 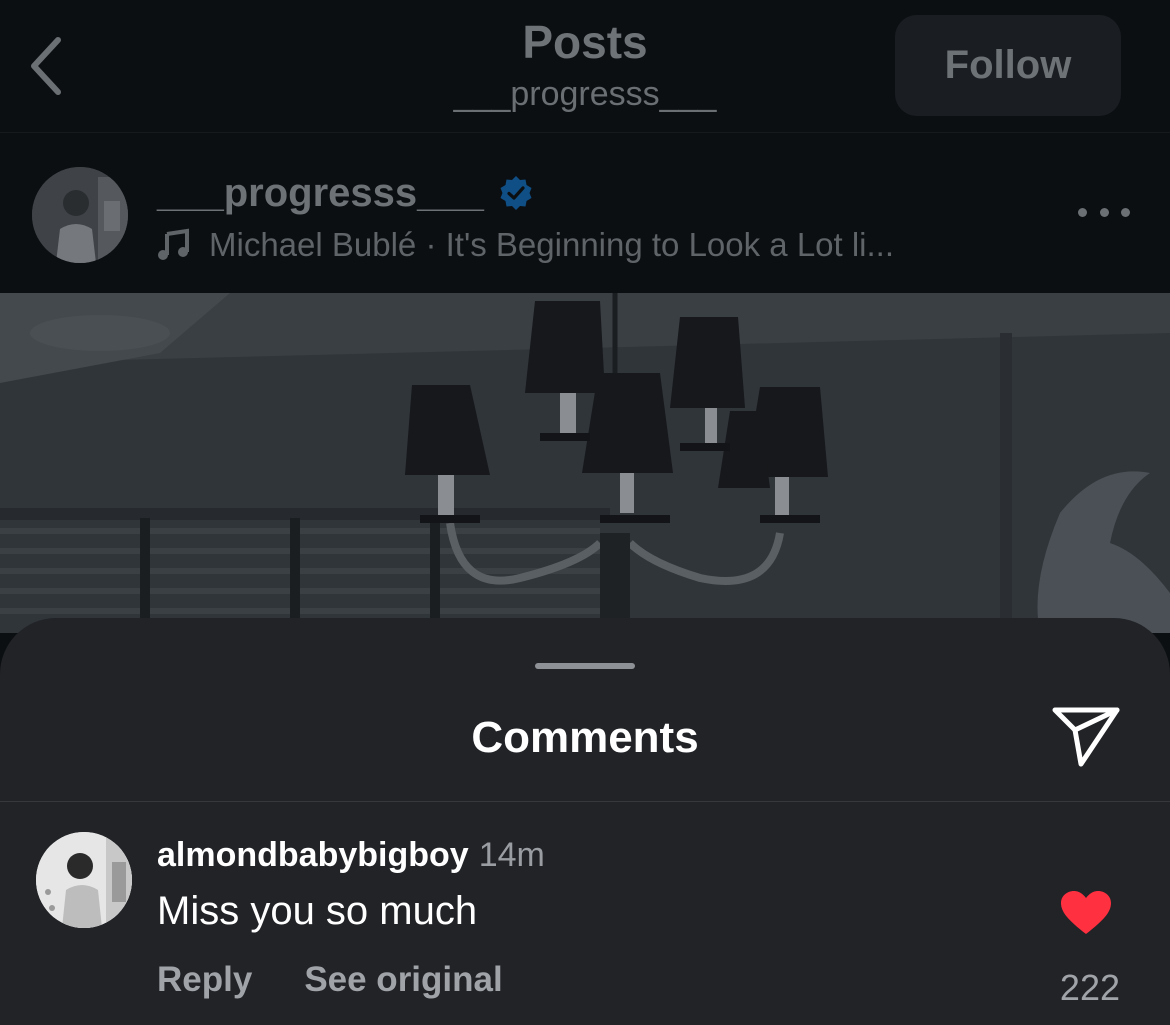 I want to click on share-button, so click(x=1086, y=737).